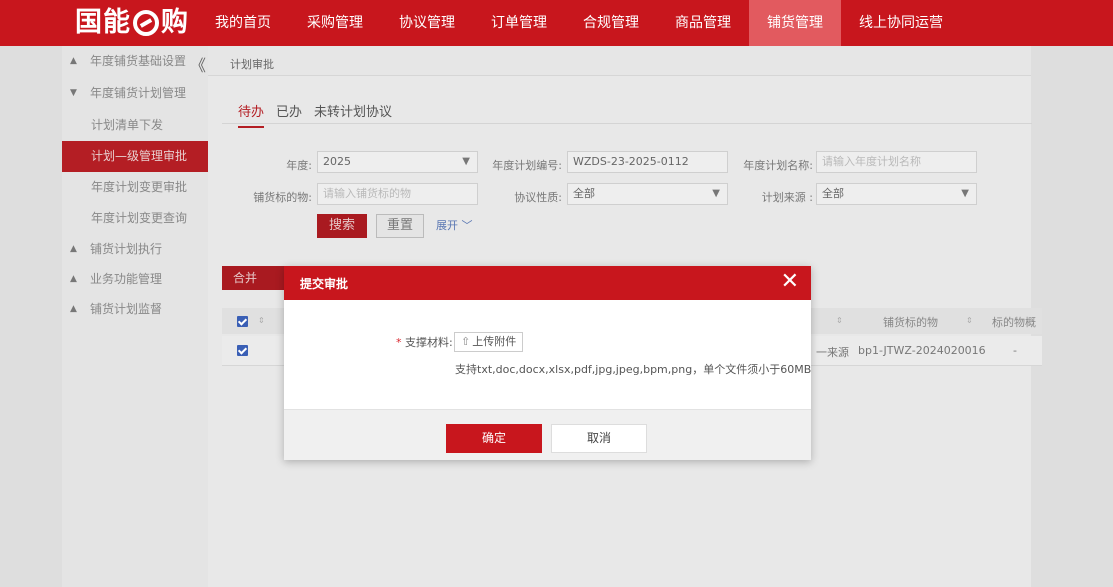 This screenshot has height=587, width=1113. What do you see at coordinates (146, 23) in the screenshot?
I see `logo-loop-icon` at bounding box center [146, 23].